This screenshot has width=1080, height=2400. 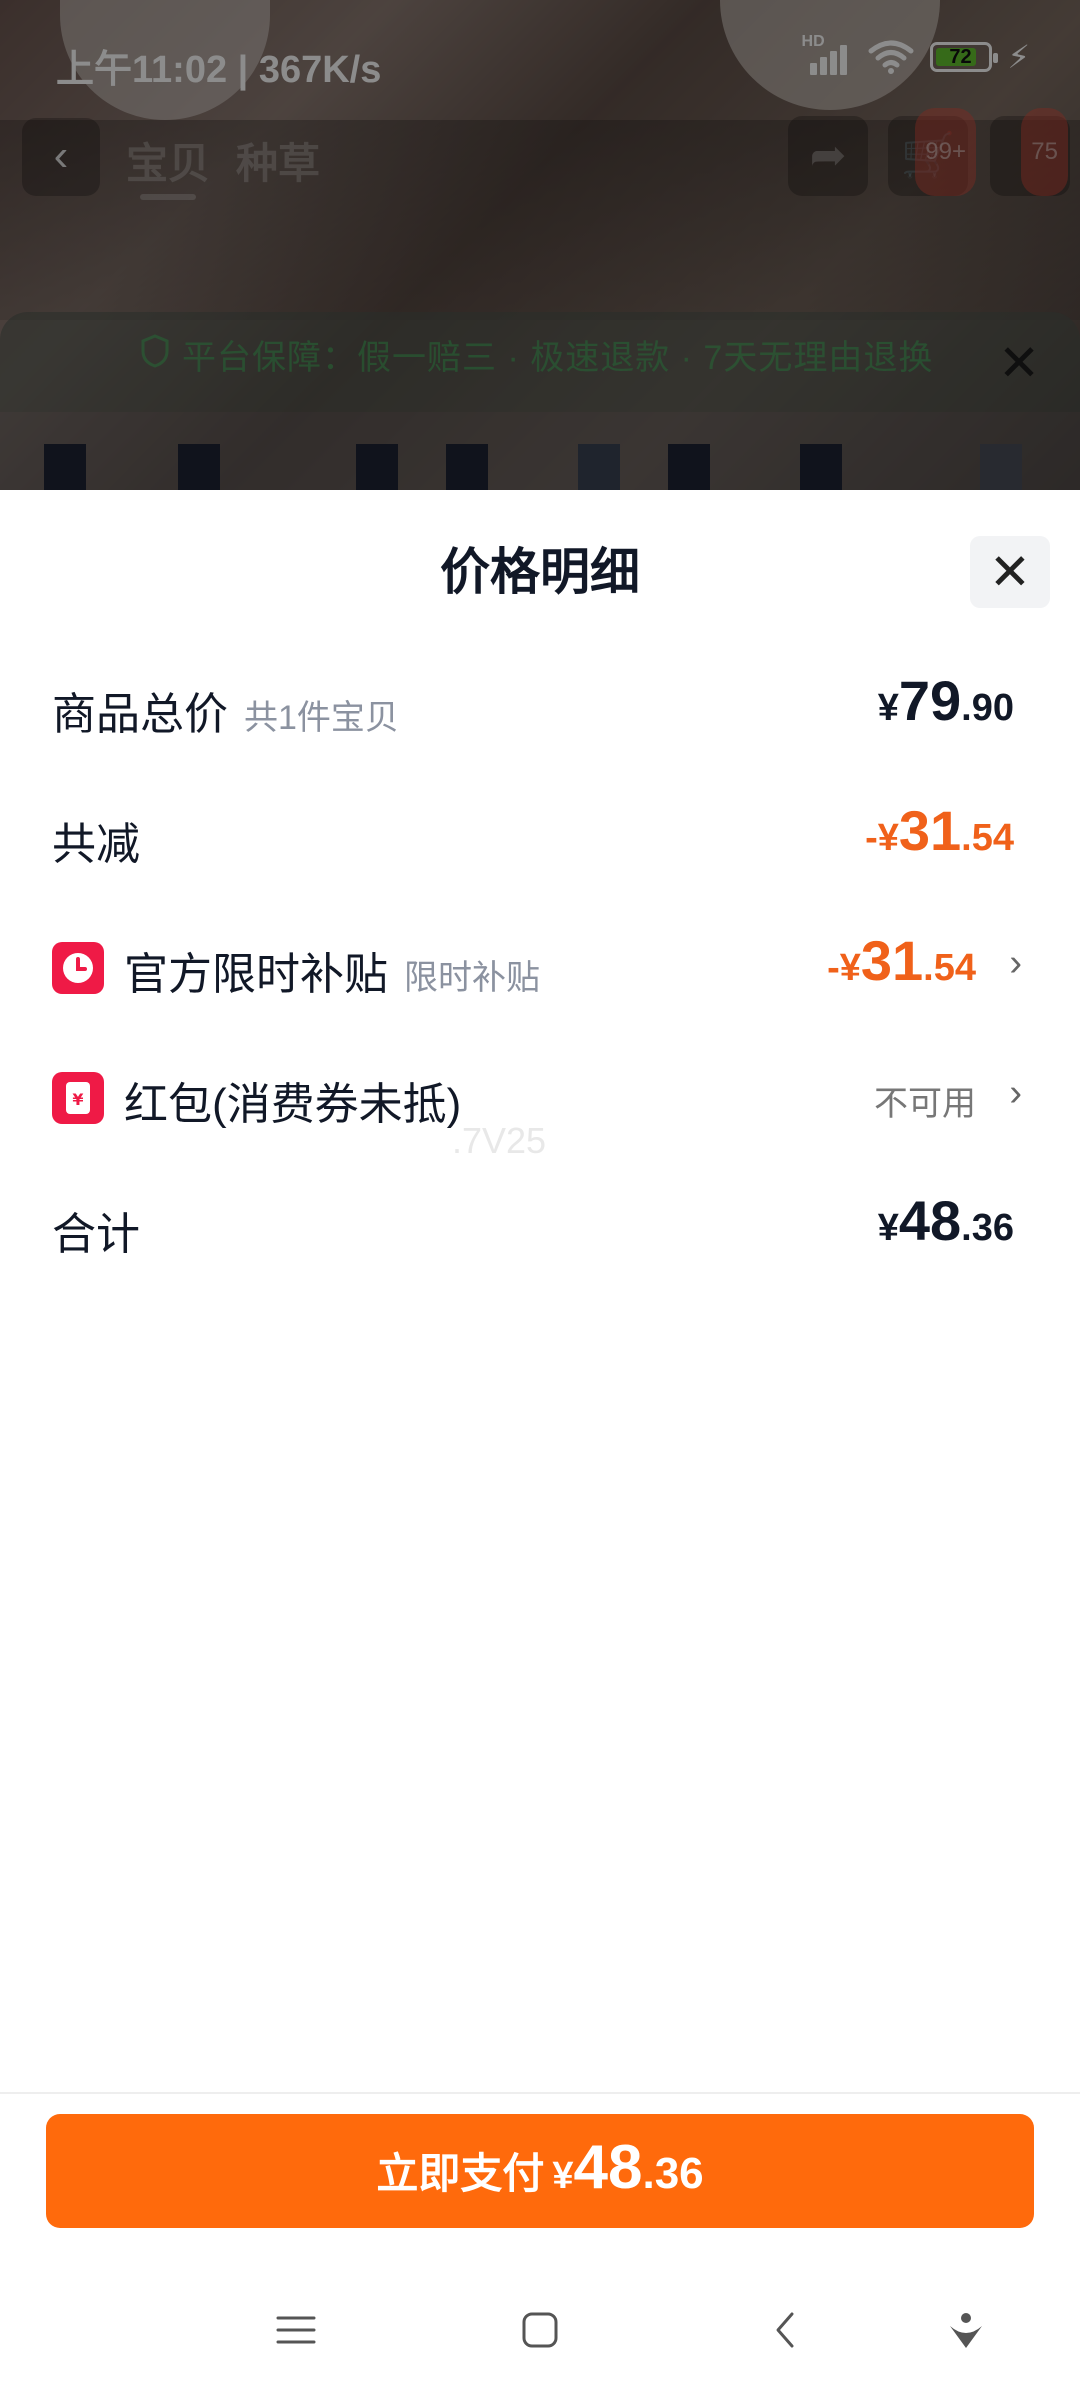 What do you see at coordinates (925, 1104) in the screenshot?
I see `red-packet-status: 不可用` at bounding box center [925, 1104].